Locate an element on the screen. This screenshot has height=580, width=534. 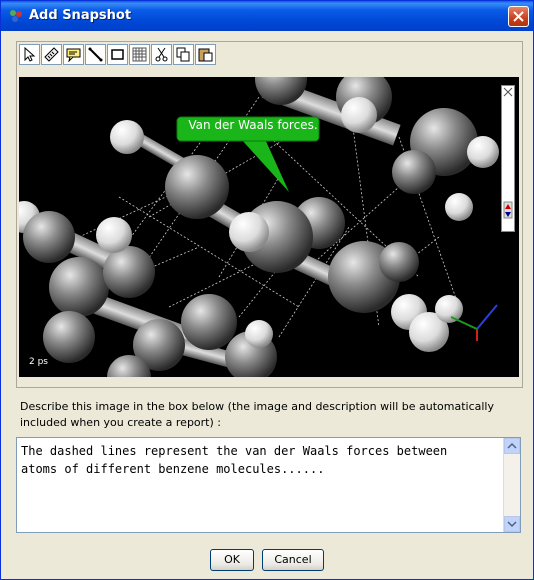
select-tool-button is located at coordinates (29, 54).